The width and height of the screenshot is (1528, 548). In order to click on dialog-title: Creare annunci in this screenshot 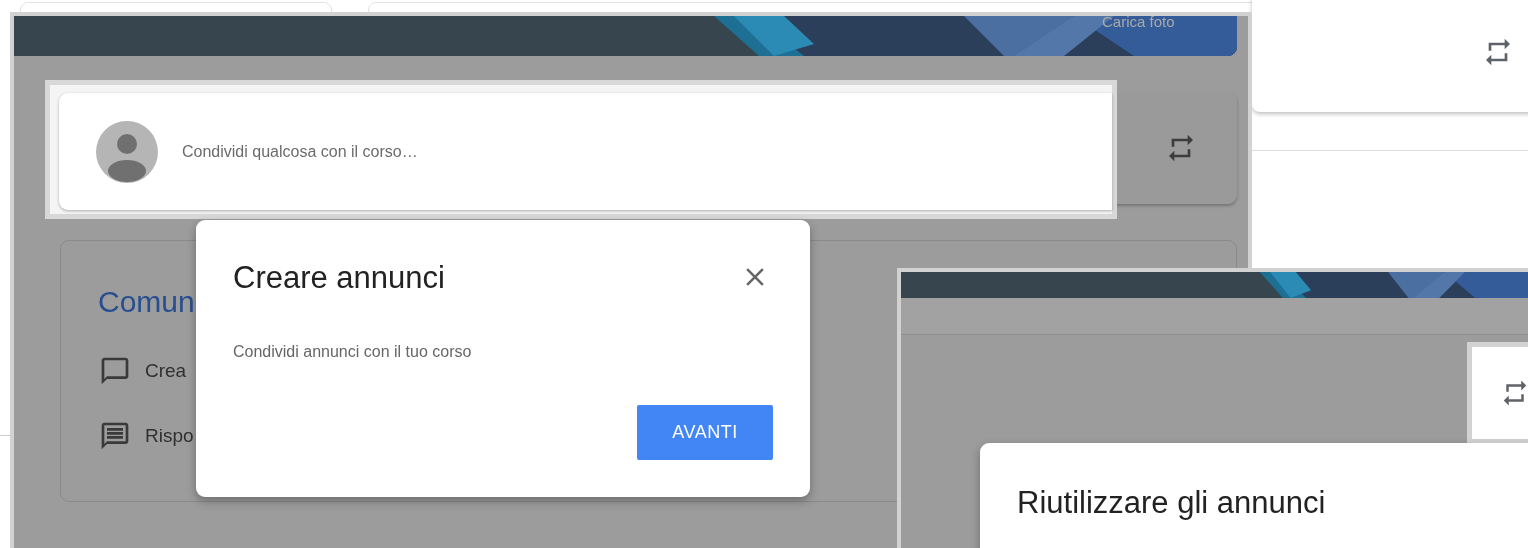, I will do `click(339, 278)`.